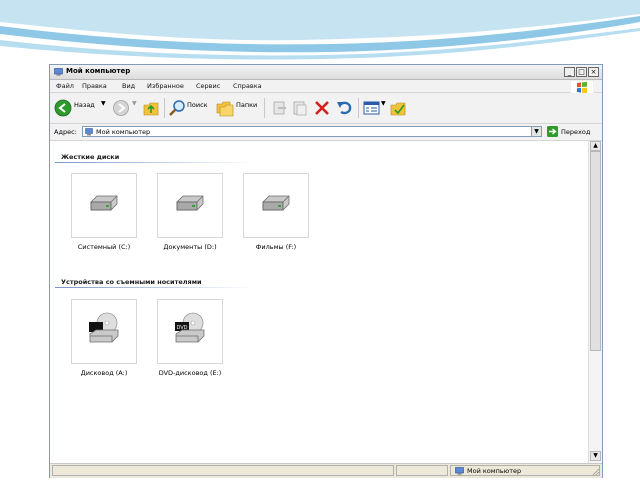 This screenshot has height=480, width=640. Describe the element at coordinates (90, 157) in the screenshot. I see `section-title-hard-drives: Жесткие диски` at that location.